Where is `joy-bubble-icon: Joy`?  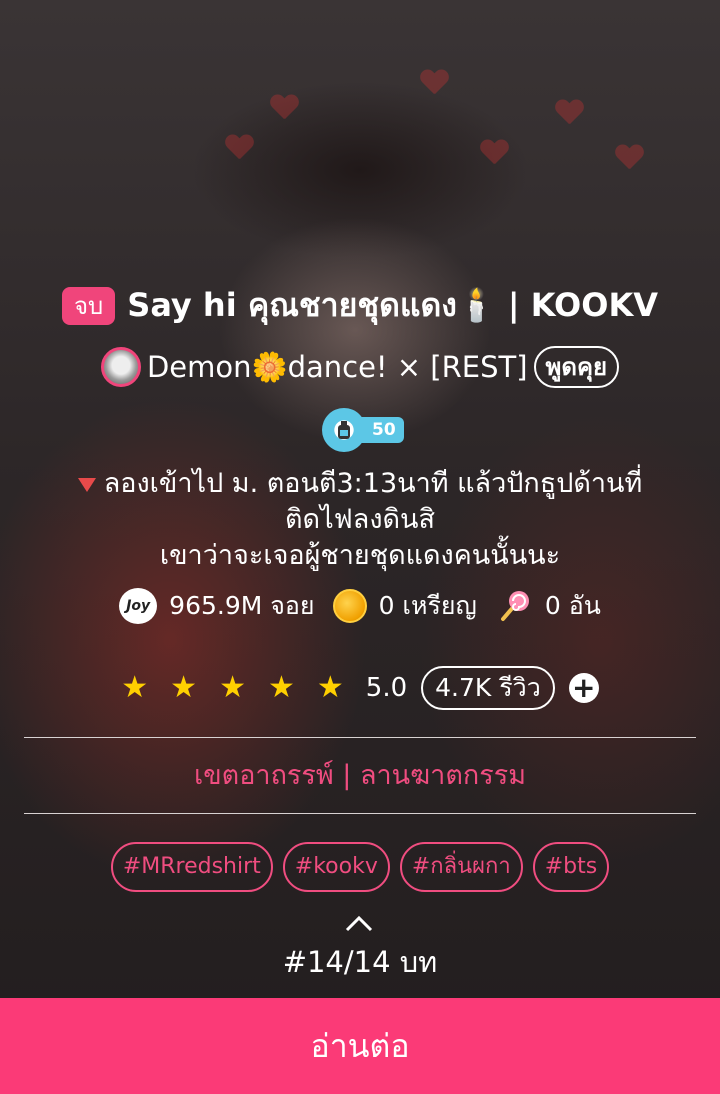
joy-bubble-icon: Joy is located at coordinates (138, 606).